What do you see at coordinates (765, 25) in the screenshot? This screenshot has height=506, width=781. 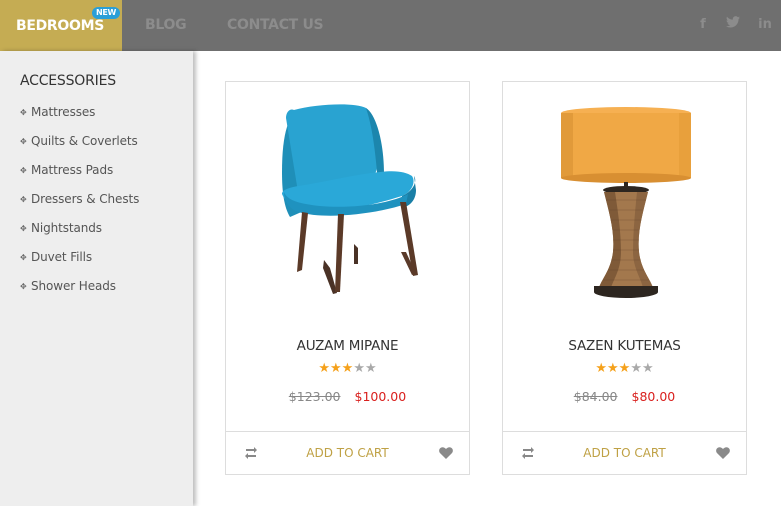 I see `linkedin-icon: in` at bounding box center [765, 25].